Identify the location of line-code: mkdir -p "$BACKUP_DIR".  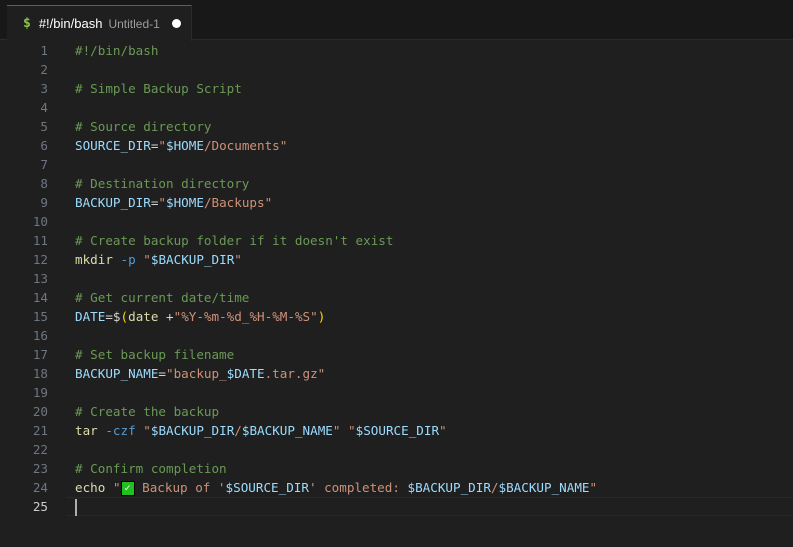
(158, 259).